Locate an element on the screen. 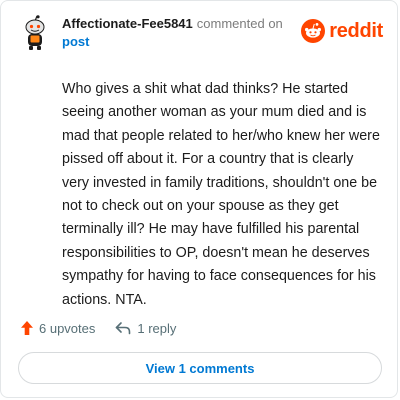  reply-count: 1 reply is located at coordinates (157, 328).